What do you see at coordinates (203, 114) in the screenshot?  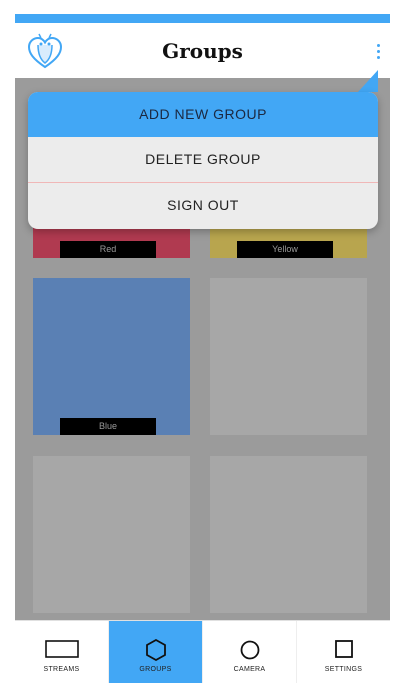 I see `add-new-group-menu-item: ADD NEW GROUP` at bounding box center [203, 114].